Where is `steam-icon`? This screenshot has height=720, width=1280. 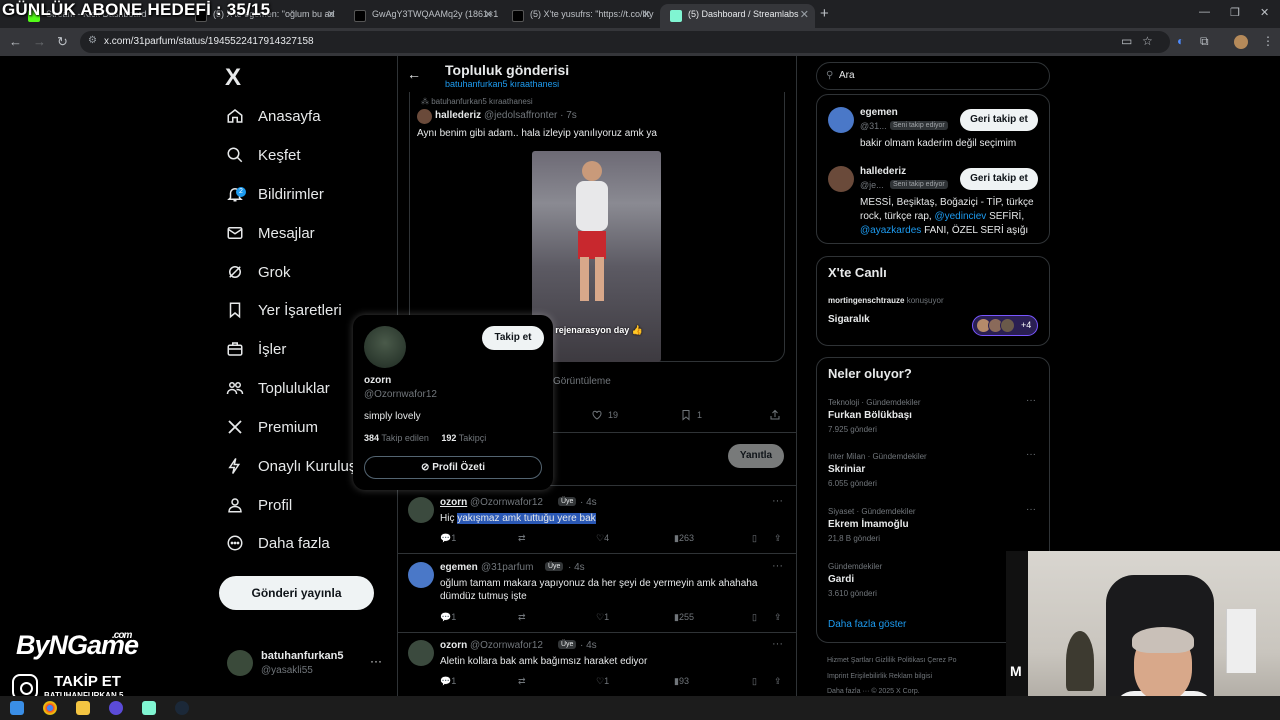 steam-icon is located at coordinates (182, 708).